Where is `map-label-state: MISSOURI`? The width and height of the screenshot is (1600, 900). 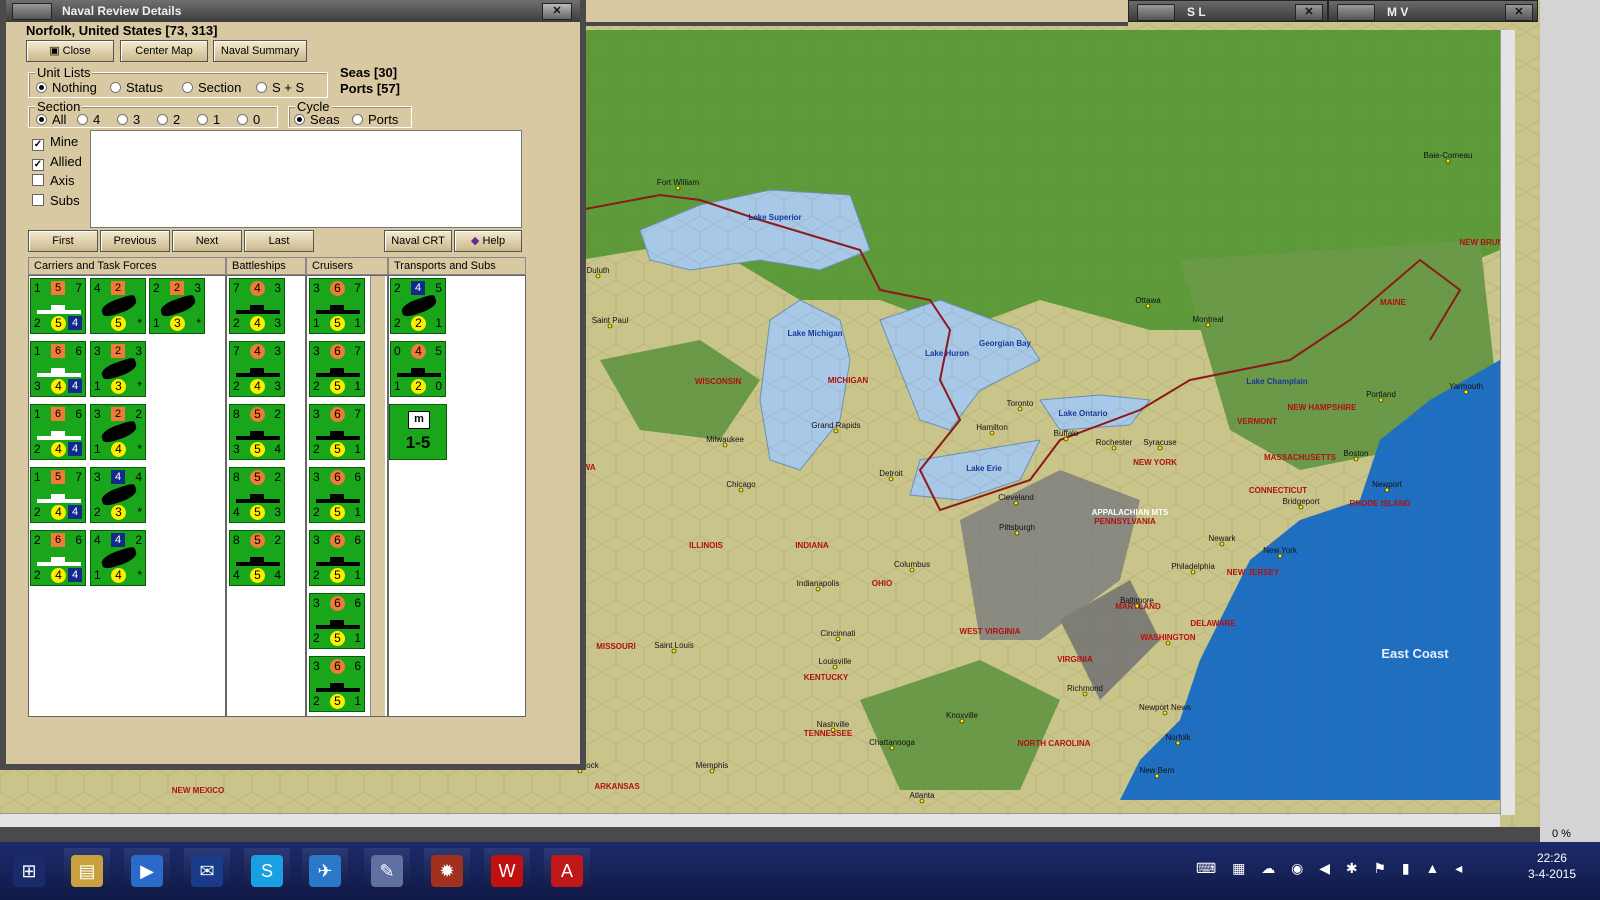 map-label-state: MISSOURI is located at coordinates (616, 646).